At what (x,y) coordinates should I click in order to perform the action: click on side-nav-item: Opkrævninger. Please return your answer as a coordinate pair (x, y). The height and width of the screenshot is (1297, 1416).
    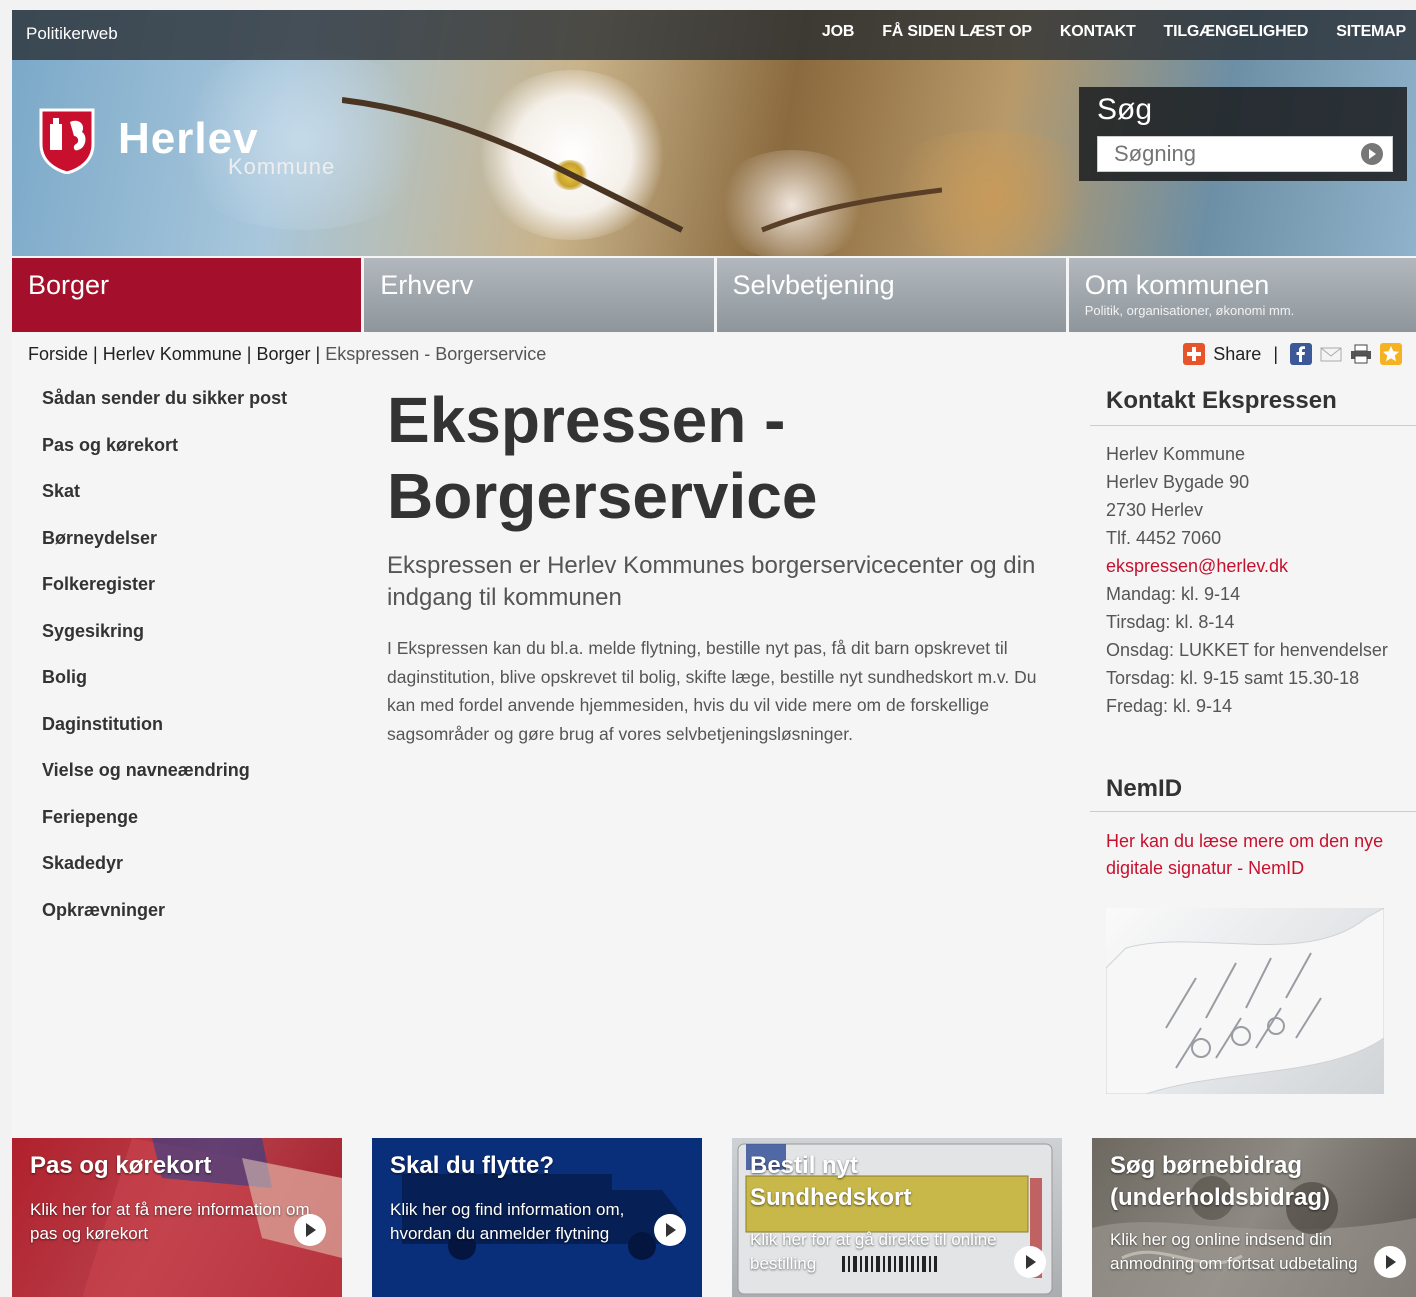
    Looking at the image, I should click on (164, 923).